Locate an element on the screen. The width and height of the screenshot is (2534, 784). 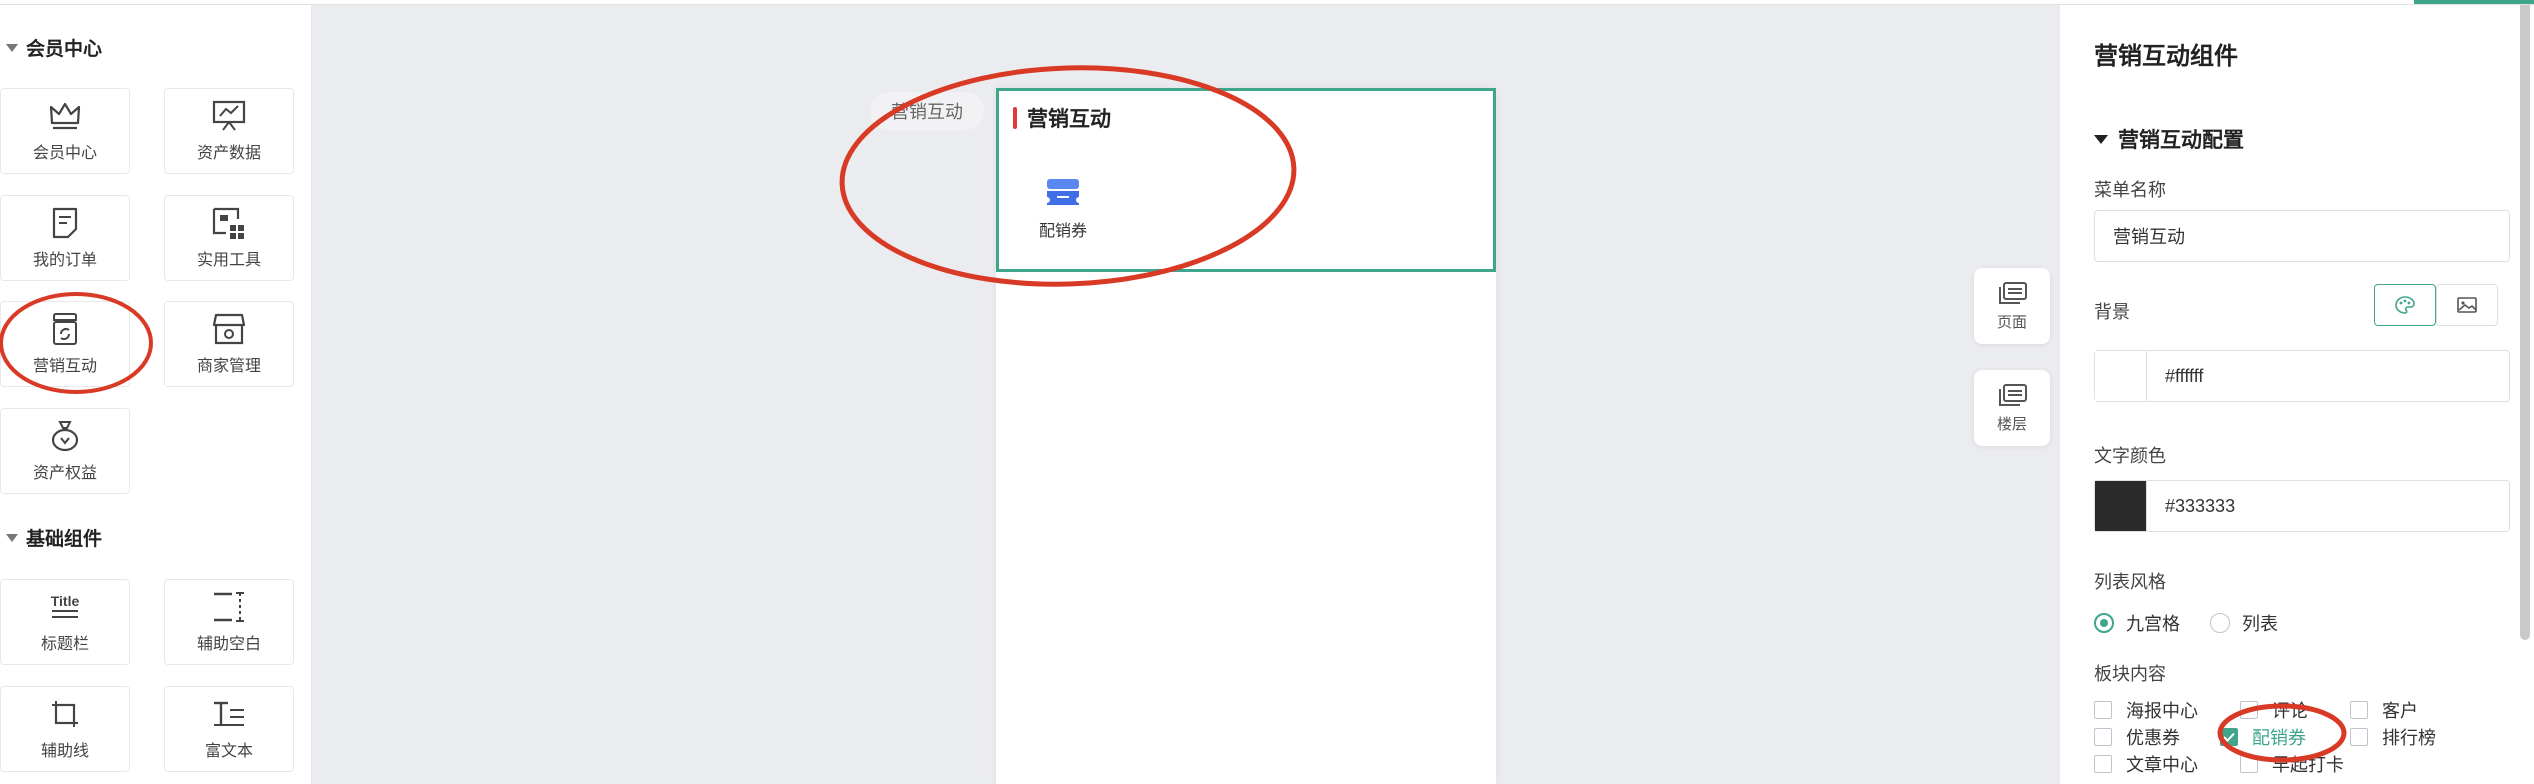
background-color-input: #ffffff is located at coordinates (2302, 376).